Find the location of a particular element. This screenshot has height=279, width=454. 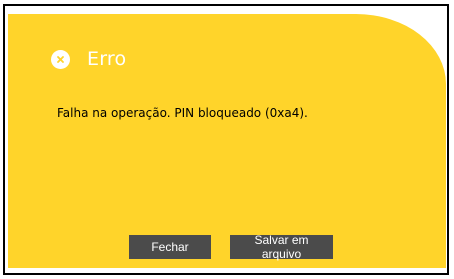

save-to-file-button: Salvar em arquivo is located at coordinates (281, 247).